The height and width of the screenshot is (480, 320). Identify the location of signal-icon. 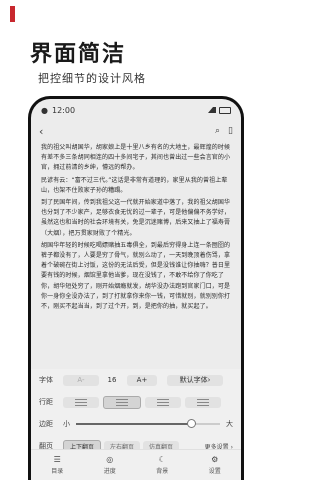
(212, 110).